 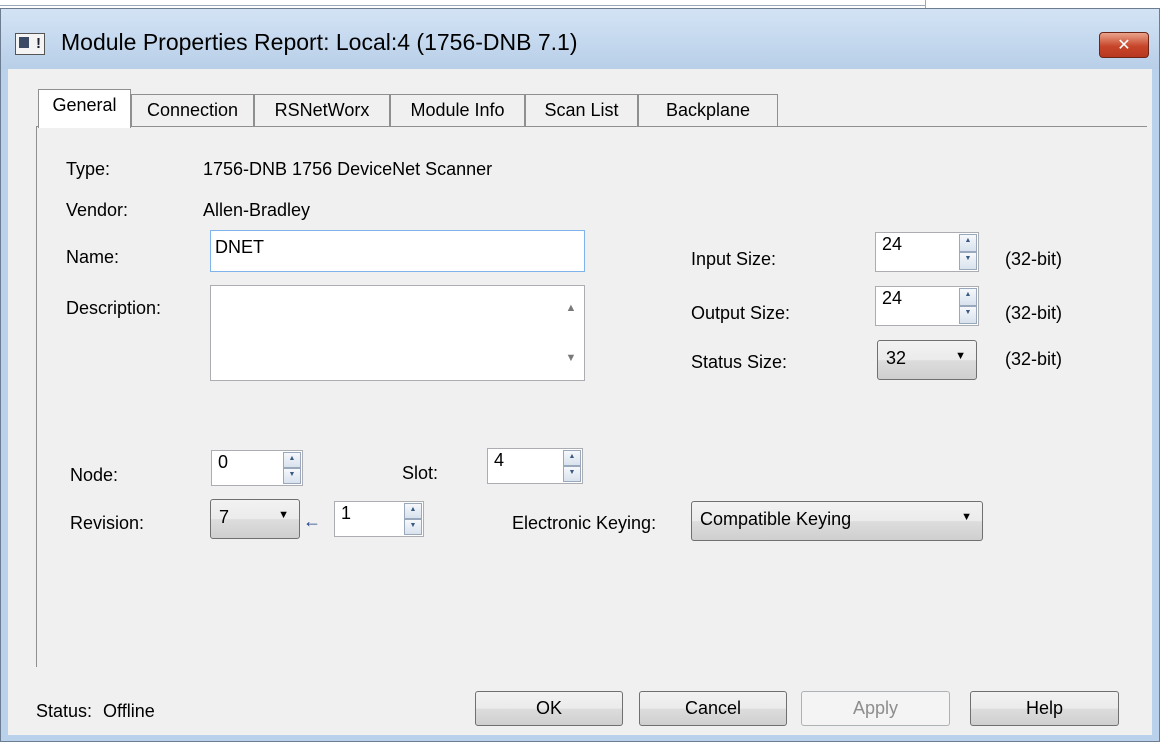 I want to click on node-label: Node:, so click(x=94, y=475).